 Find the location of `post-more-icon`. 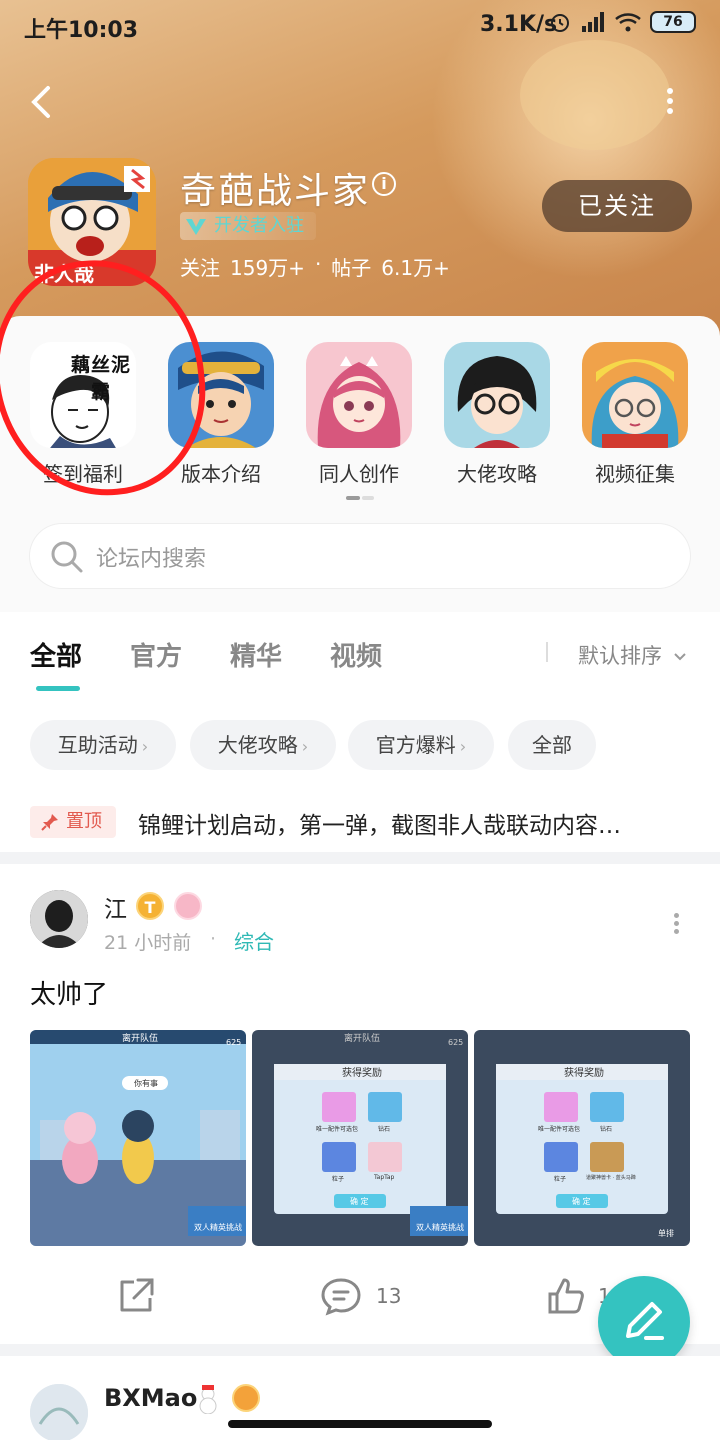

post-more-icon is located at coordinates (676, 925).